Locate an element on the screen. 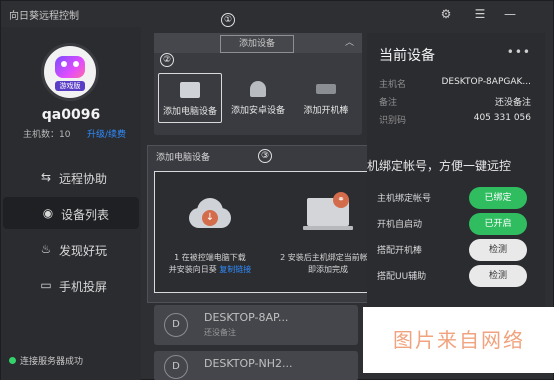 This screenshot has width=554, height=380. avatar-badge: 游戏版 is located at coordinates (70, 86).